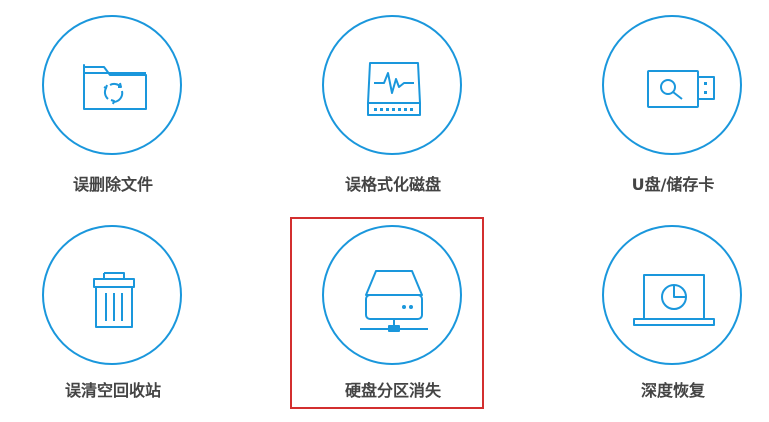 The image size is (769, 422). Describe the element at coordinates (392, 184) in the screenshot. I see `option-label: 误格式化磁盘` at that location.